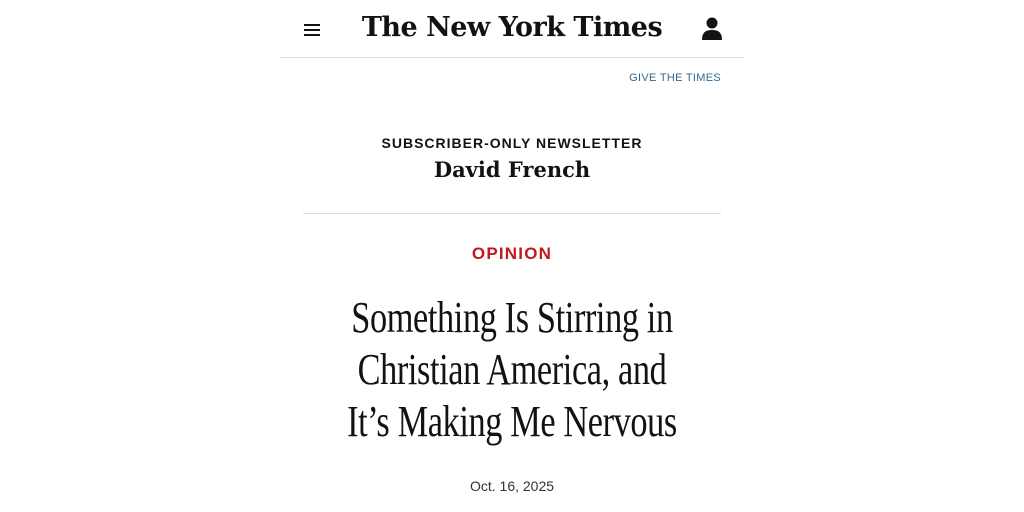 This screenshot has height=512, width=1024. What do you see at coordinates (512, 169) in the screenshot?
I see `newsletter-author: David French` at bounding box center [512, 169].